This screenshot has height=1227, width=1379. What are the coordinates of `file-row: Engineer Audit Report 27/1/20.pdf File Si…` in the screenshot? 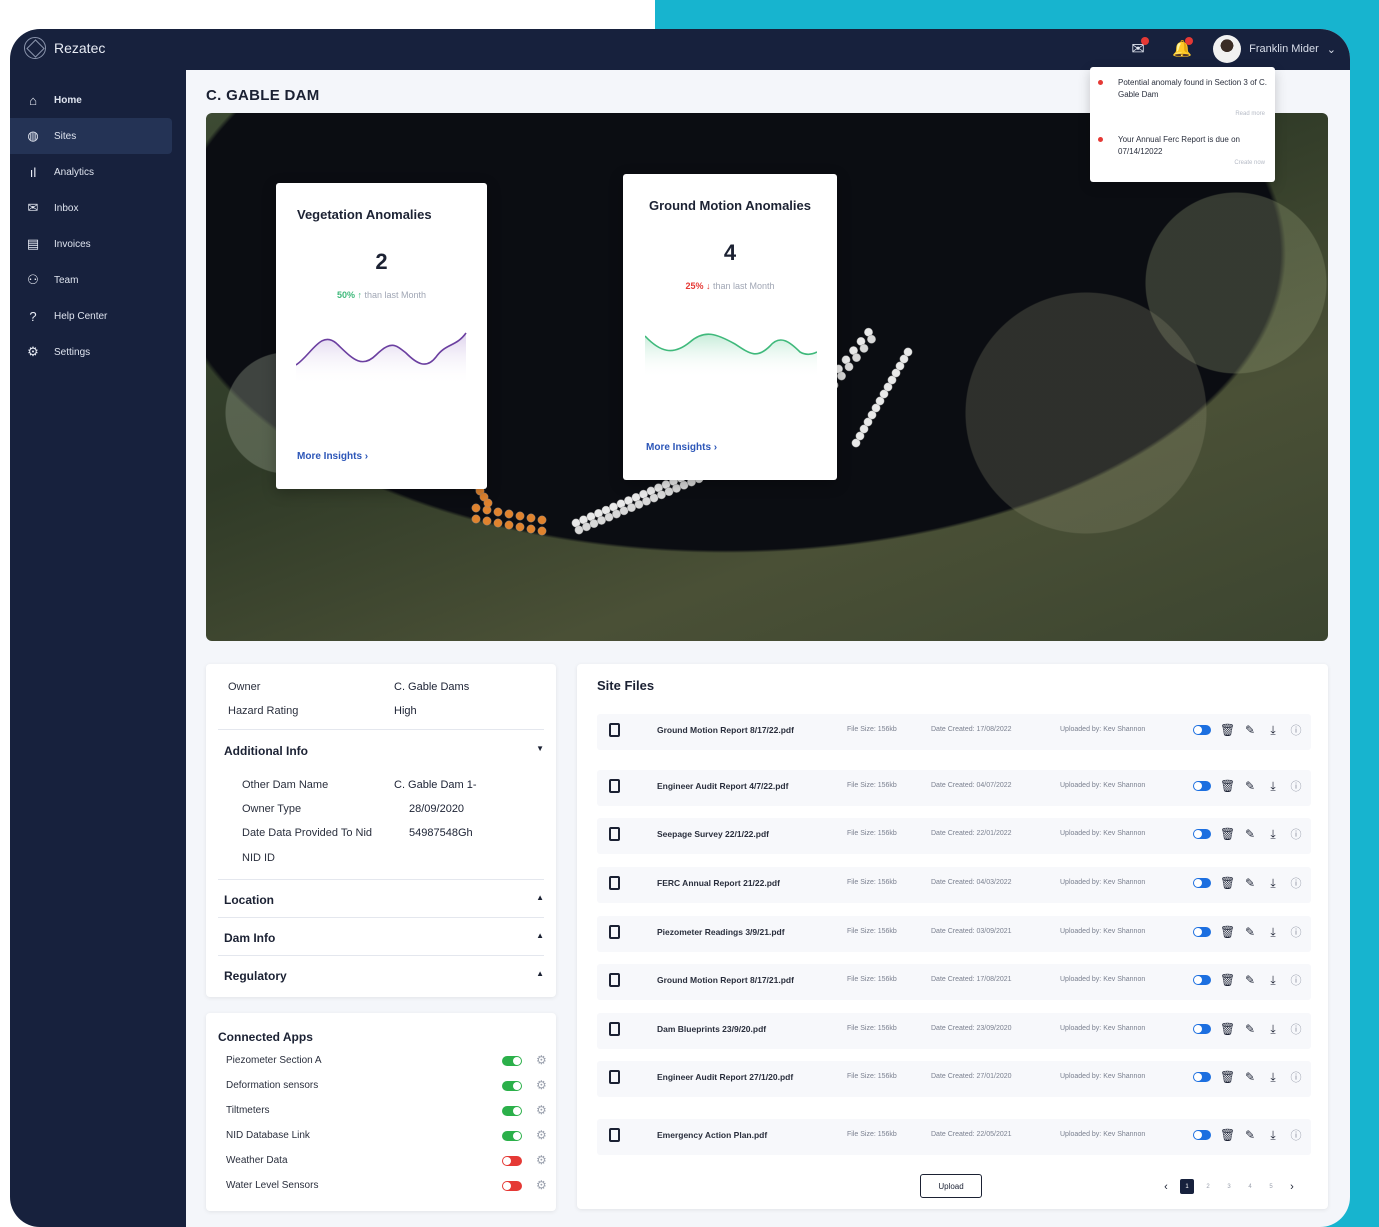 It's located at (954, 1079).